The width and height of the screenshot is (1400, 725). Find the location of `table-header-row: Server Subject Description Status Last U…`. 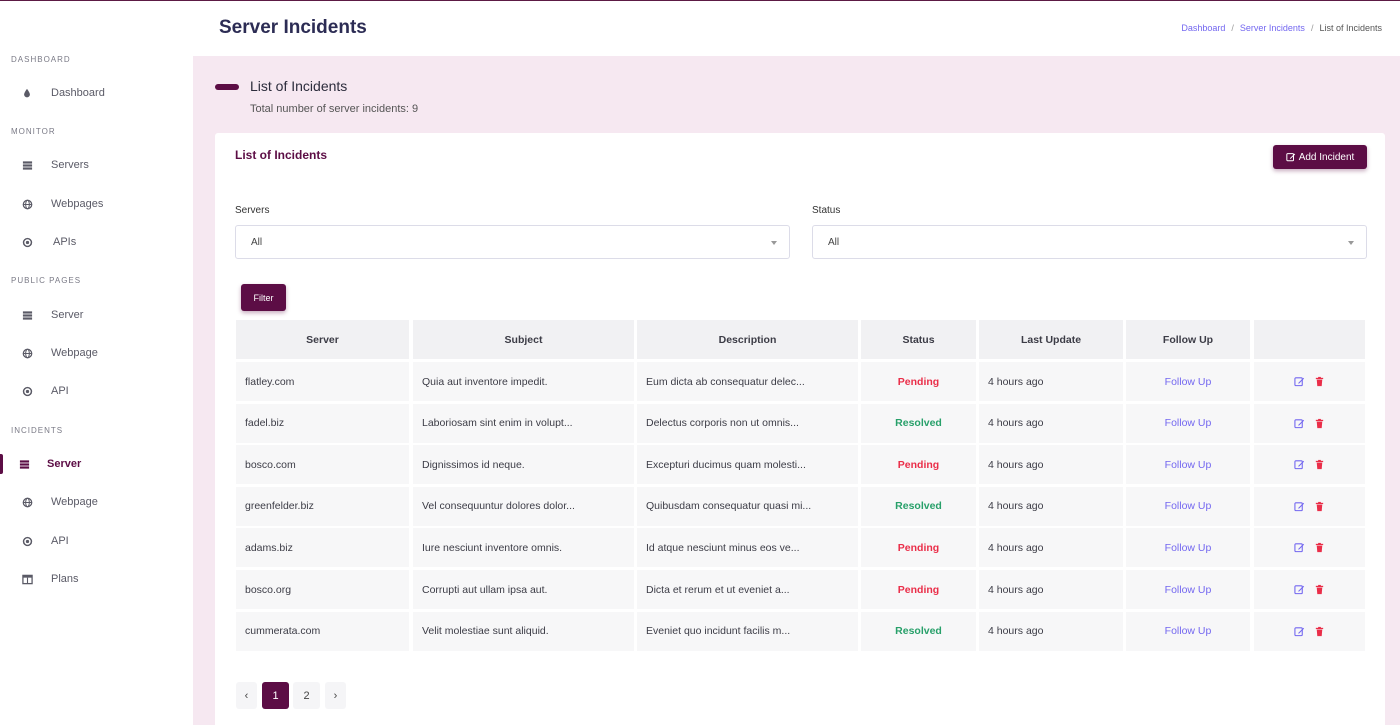

table-header-row: Server Subject Description Status Last U… is located at coordinates (801, 339).